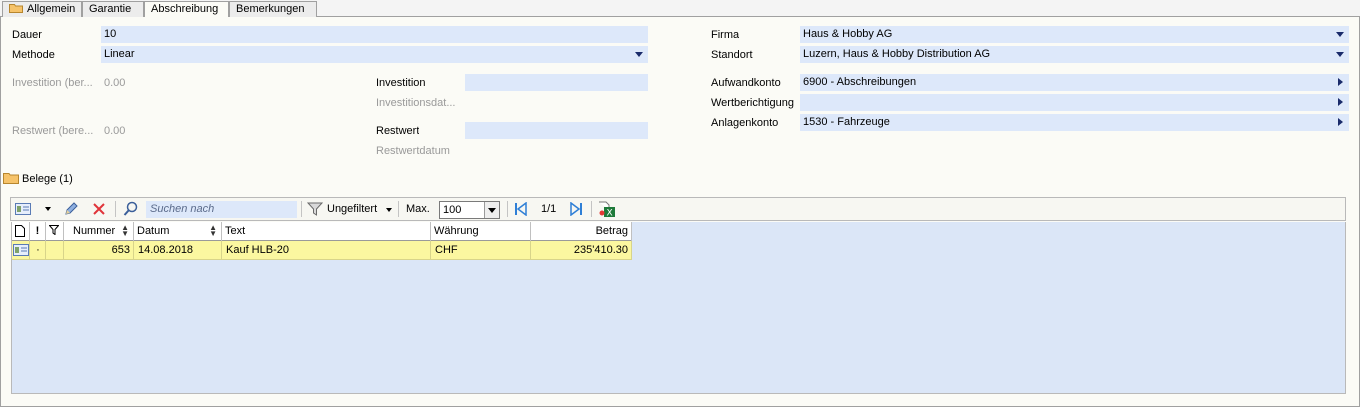  I want to click on standort-label: Standort, so click(732, 55).